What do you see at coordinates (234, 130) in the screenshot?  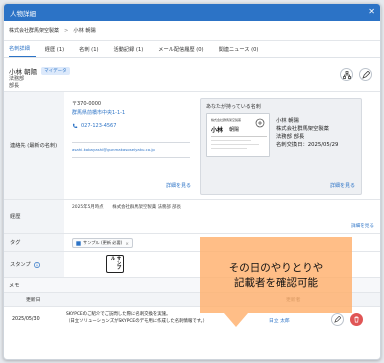 I see `card-image-given-name: 朝陽` at bounding box center [234, 130].